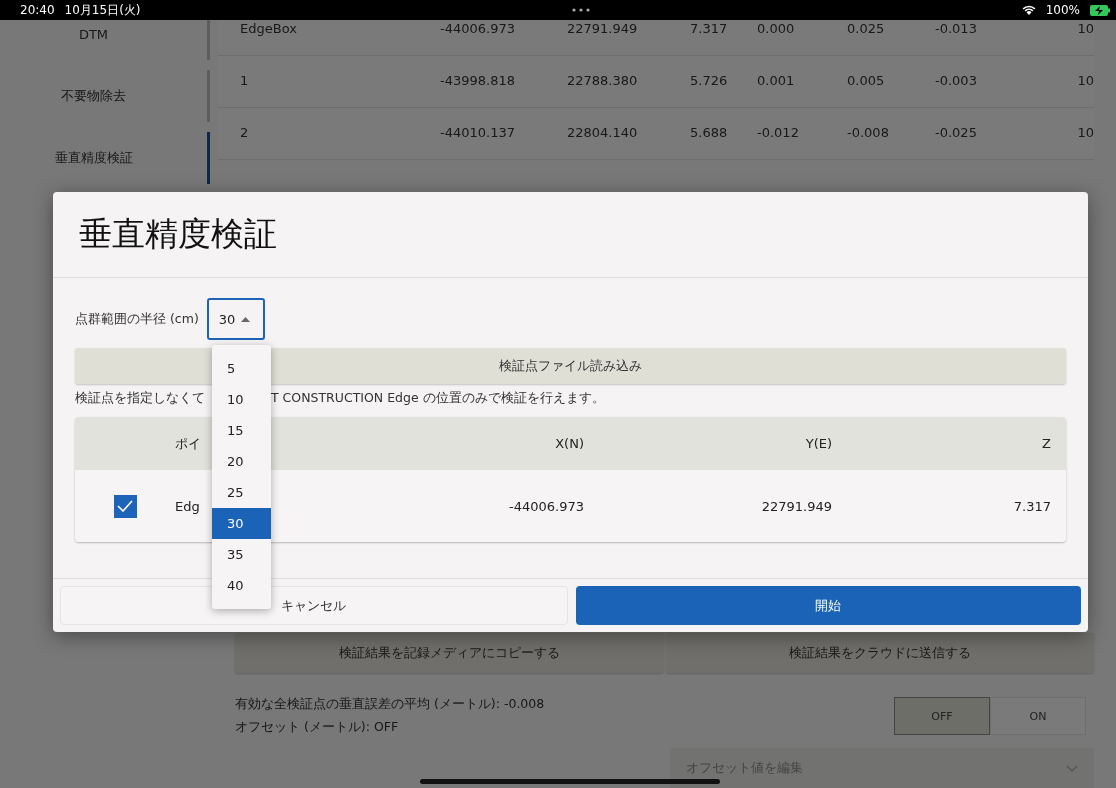 This screenshot has width=1116, height=788. What do you see at coordinates (868, 133) in the screenshot?
I see `table-cell-text: -0.008` at bounding box center [868, 133].